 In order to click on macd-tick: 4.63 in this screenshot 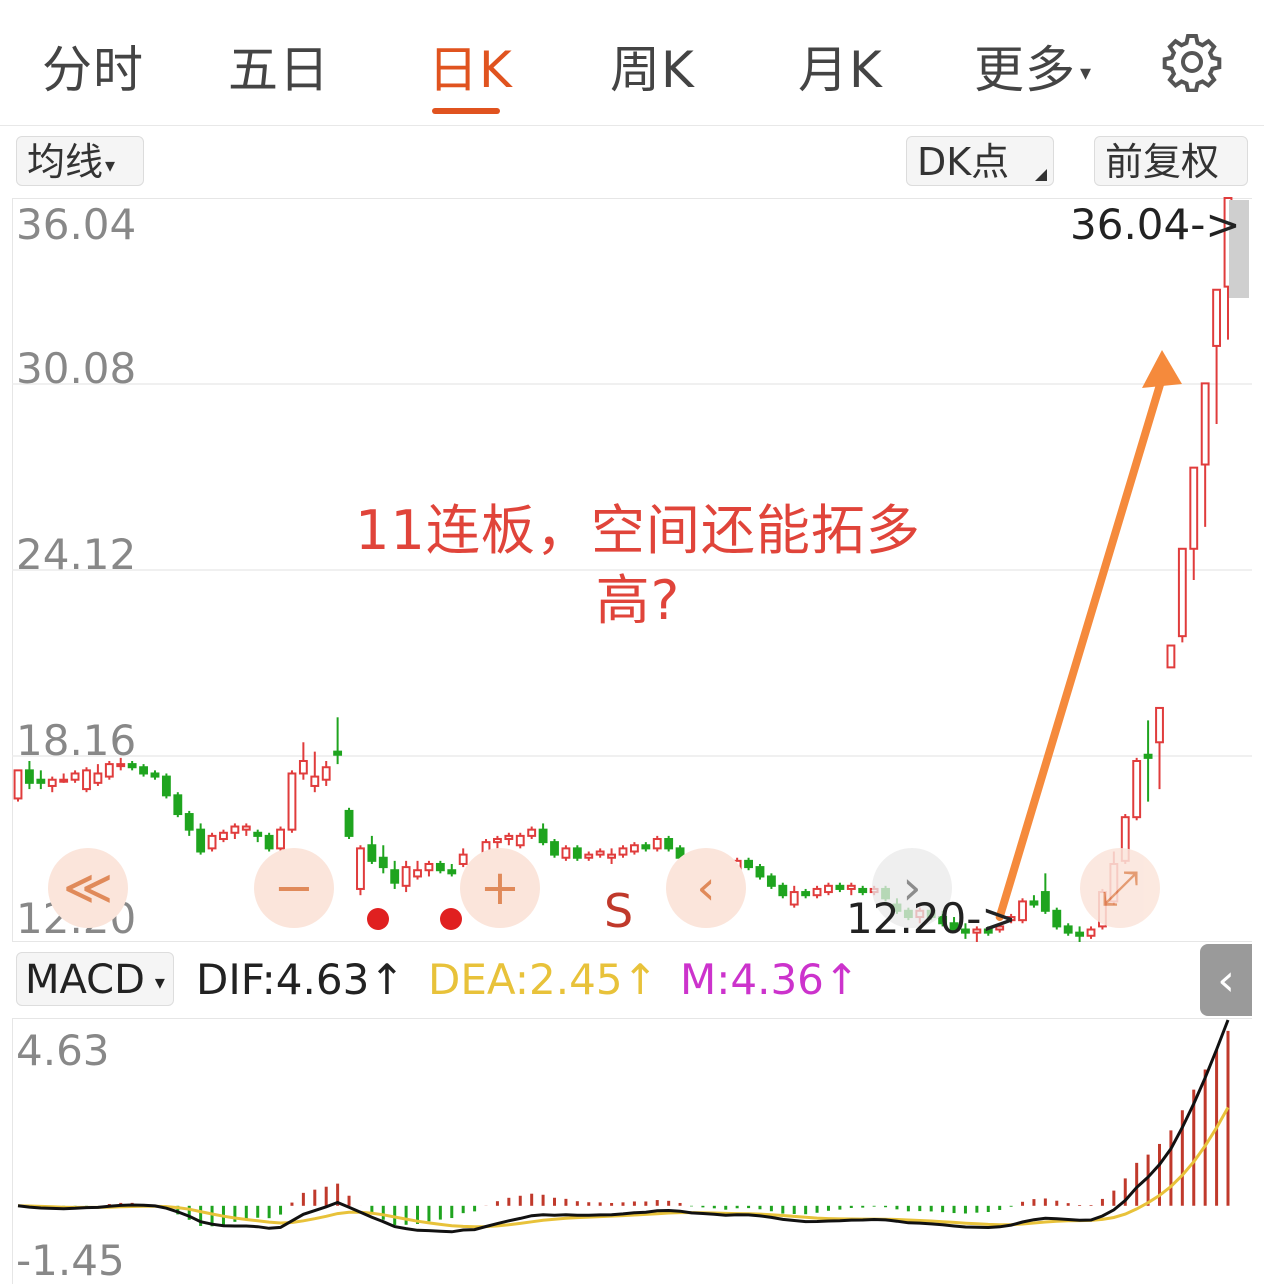, I will do `click(63, 1050)`.